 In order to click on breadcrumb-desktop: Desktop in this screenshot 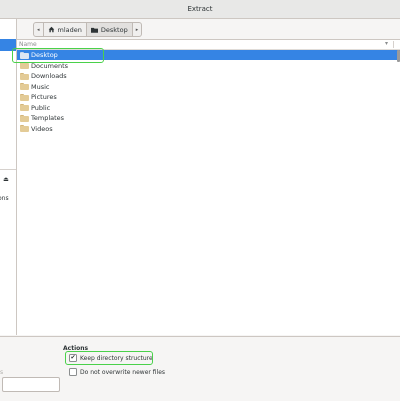, I will do `click(109, 29)`.